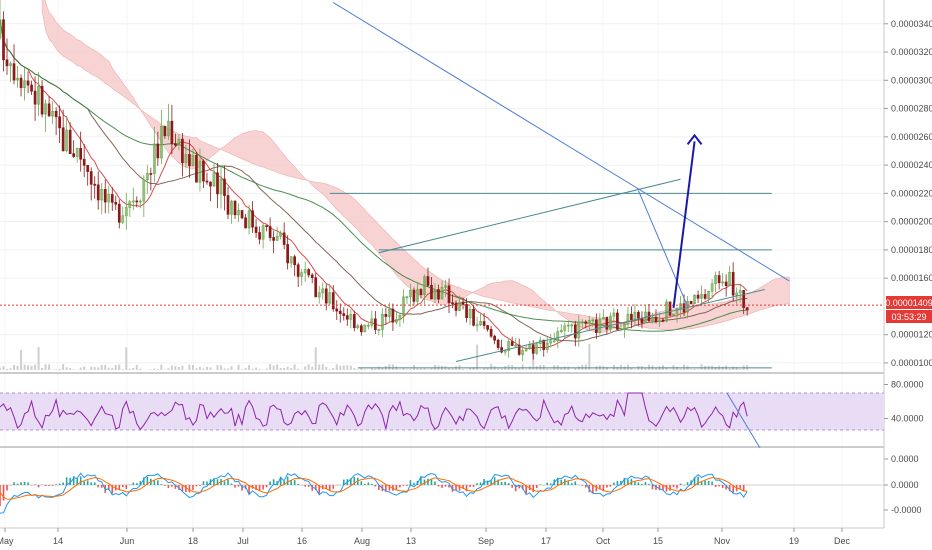 The image size is (932, 550). I want to click on price-tick-label: 0.00002400, so click(911, 165).